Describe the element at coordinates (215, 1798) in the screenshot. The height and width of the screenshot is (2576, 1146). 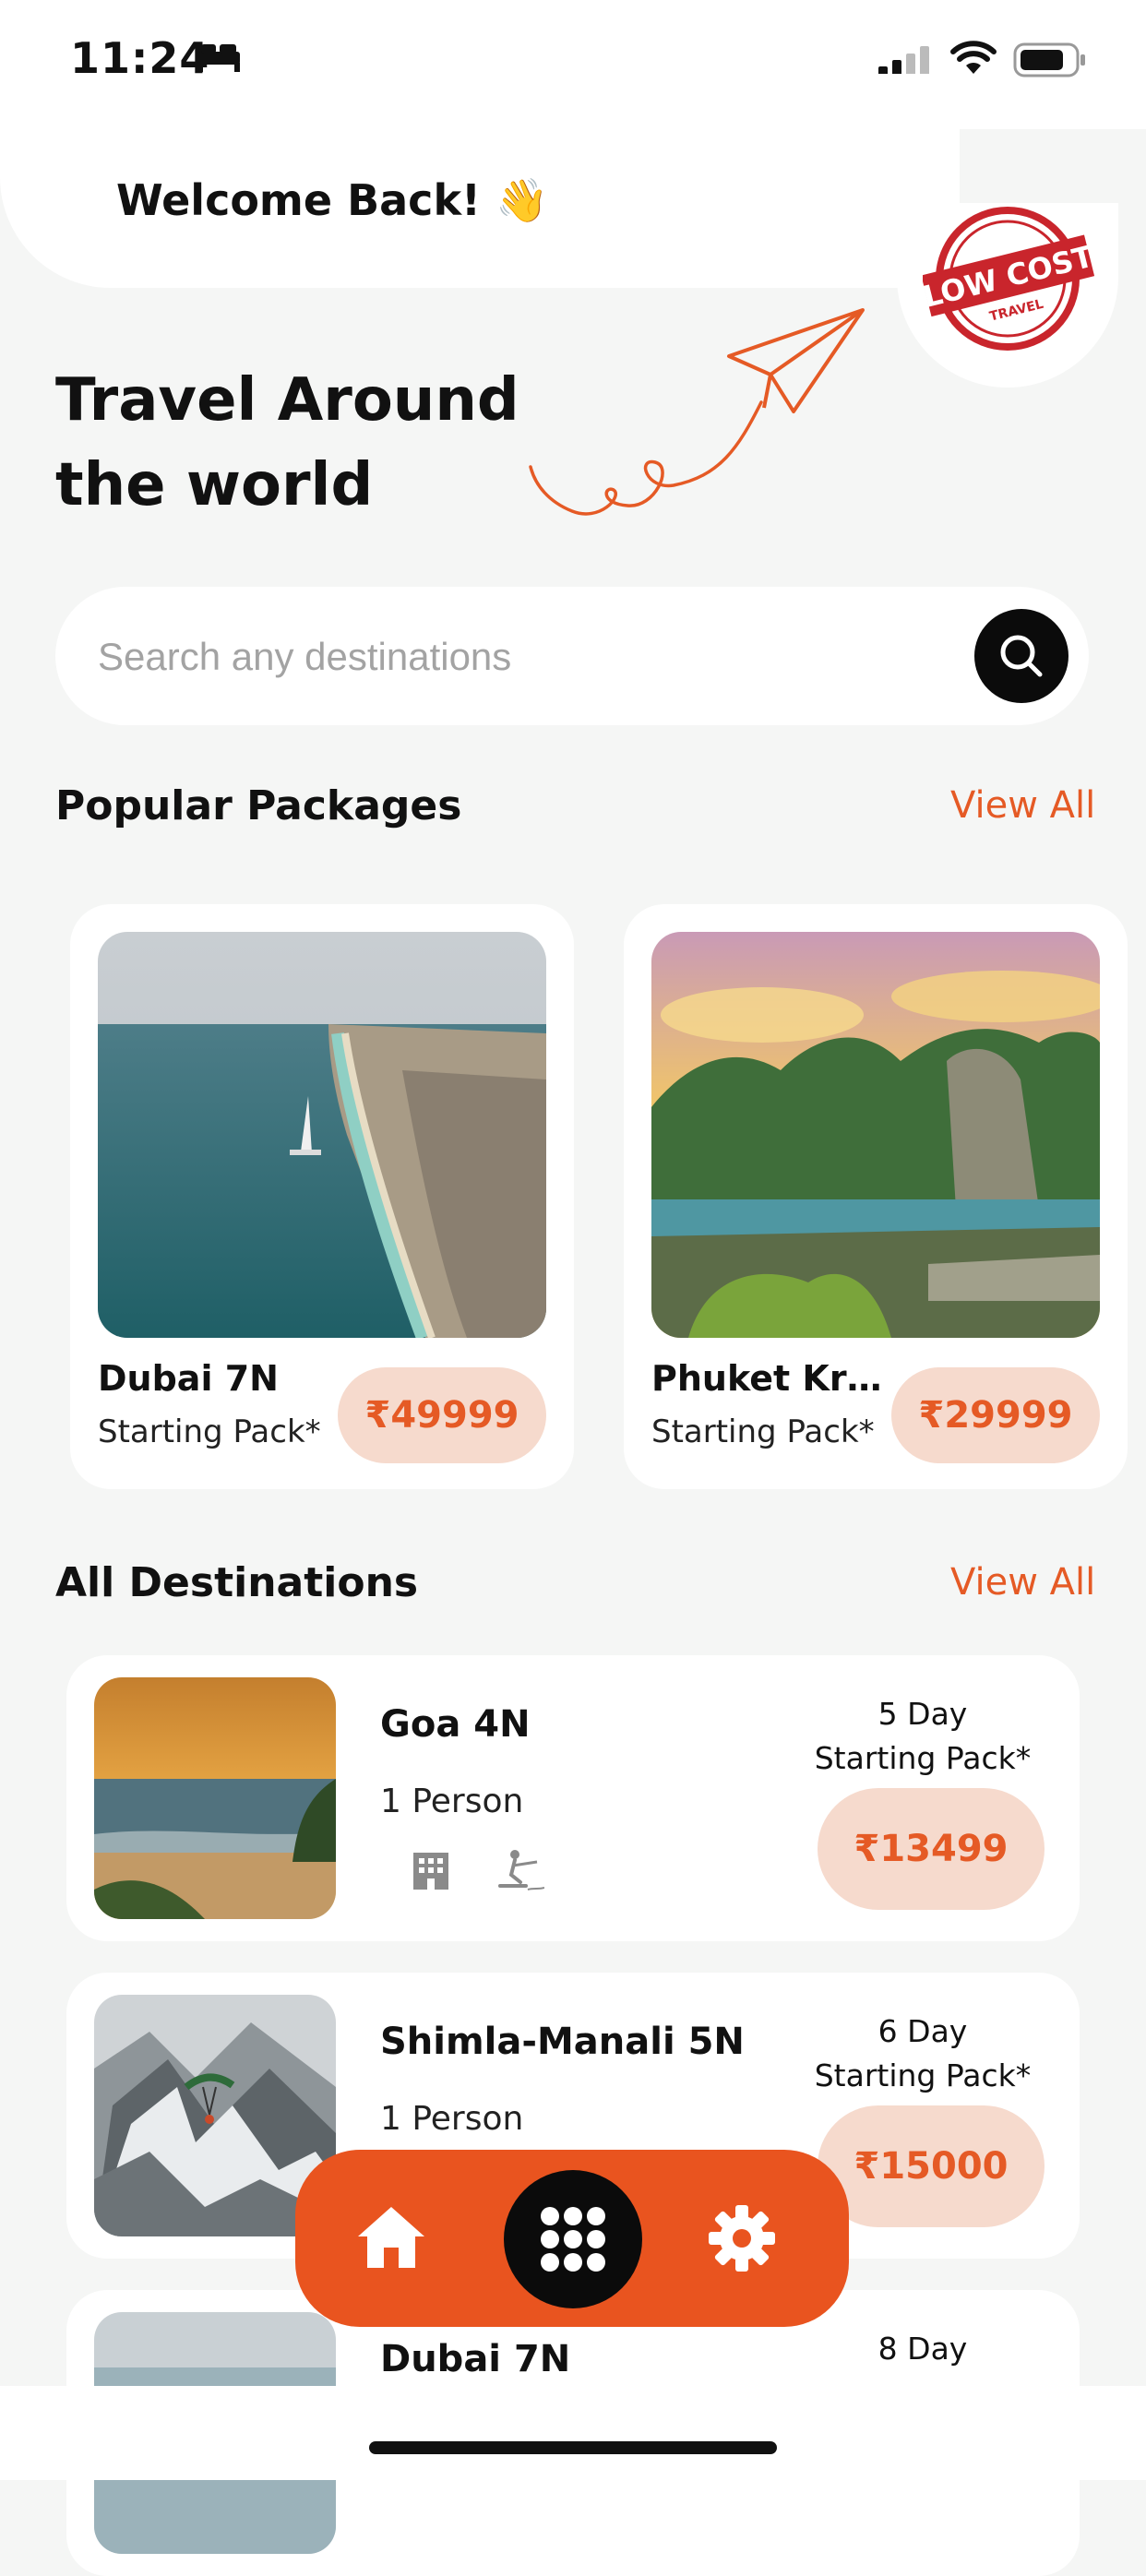
I see `goa-destination-image` at that location.